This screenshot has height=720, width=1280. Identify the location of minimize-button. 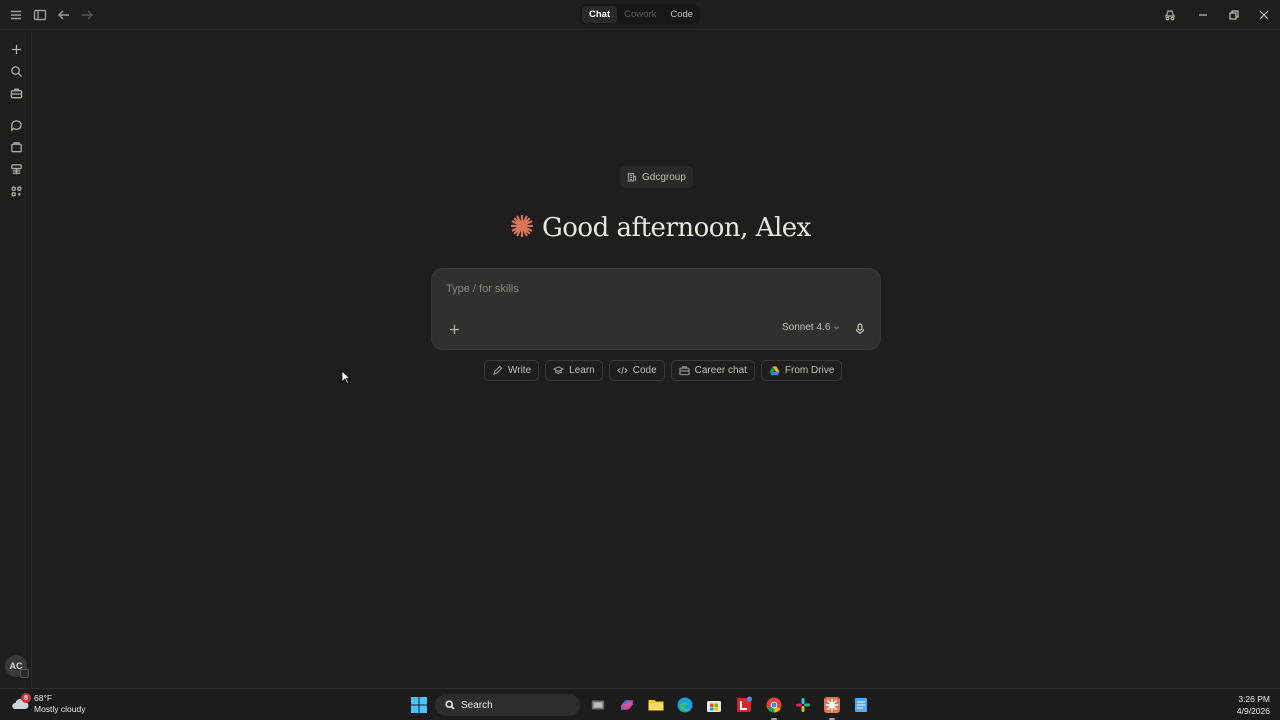
(1203, 15).